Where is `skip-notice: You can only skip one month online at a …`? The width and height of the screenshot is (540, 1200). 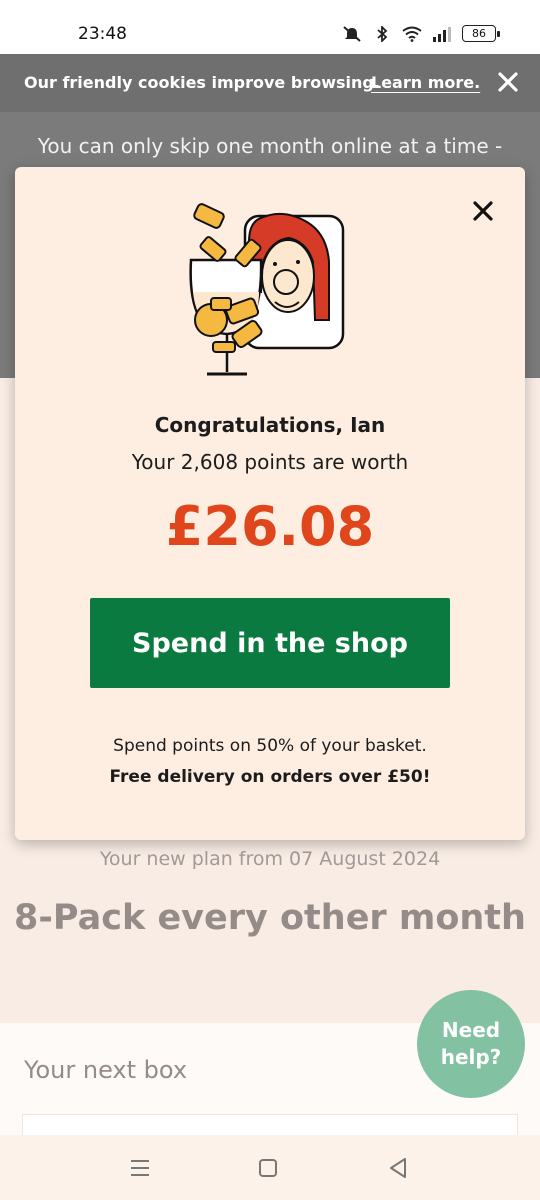
skip-notice: You can only skip one month online at a … is located at coordinates (270, 146).